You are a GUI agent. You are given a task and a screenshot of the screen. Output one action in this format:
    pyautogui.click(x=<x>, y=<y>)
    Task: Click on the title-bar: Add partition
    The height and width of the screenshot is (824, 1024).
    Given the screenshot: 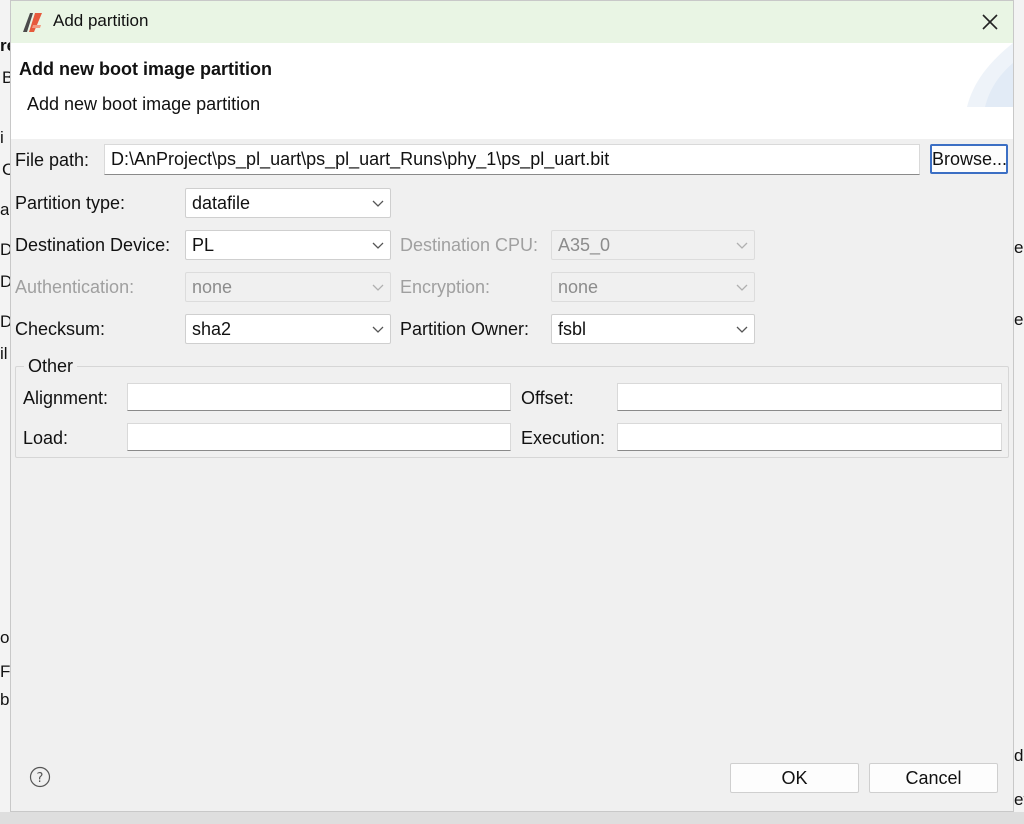 What is the action you would take?
    pyautogui.click(x=512, y=22)
    